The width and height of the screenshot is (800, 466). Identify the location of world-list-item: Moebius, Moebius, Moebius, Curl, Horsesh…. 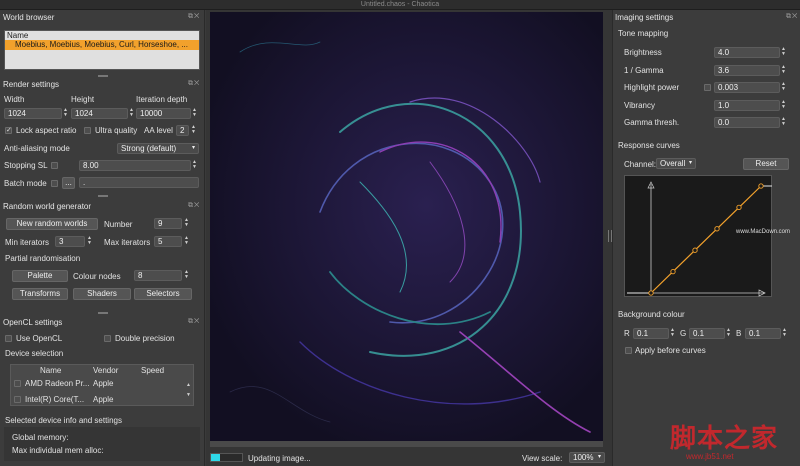
(102, 45).